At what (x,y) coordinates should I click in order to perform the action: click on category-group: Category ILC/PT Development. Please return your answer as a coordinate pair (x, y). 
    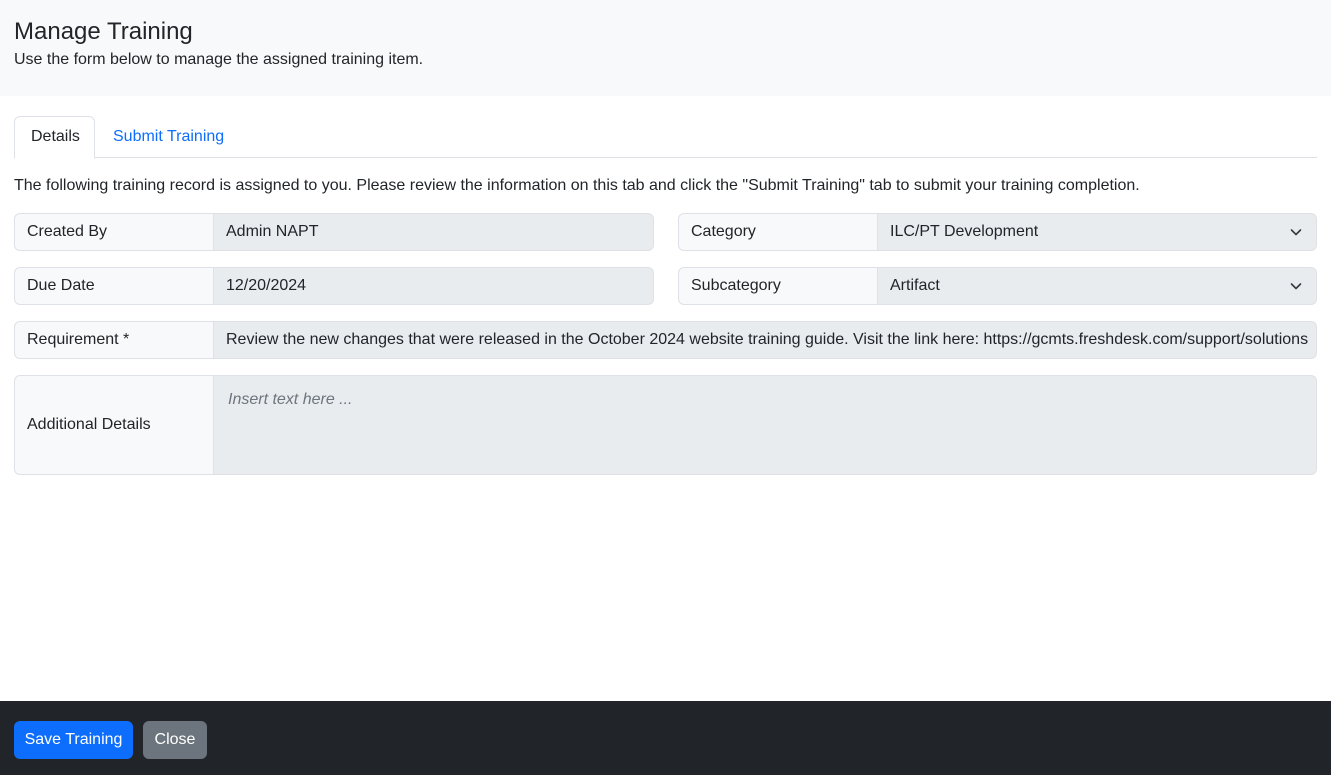
    Looking at the image, I should click on (997, 232).